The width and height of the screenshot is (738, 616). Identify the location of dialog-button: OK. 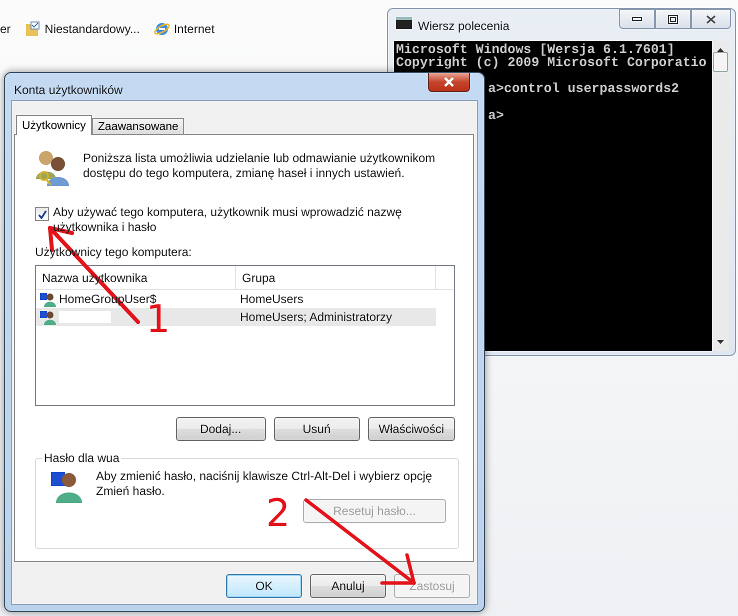
(264, 586).